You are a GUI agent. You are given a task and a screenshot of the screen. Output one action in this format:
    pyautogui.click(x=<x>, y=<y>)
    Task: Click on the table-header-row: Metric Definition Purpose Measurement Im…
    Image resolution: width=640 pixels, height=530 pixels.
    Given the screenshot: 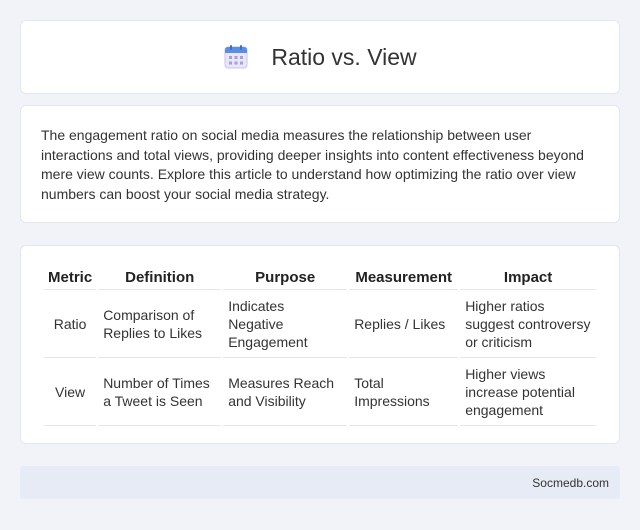 What is the action you would take?
    pyautogui.click(x=320, y=278)
    